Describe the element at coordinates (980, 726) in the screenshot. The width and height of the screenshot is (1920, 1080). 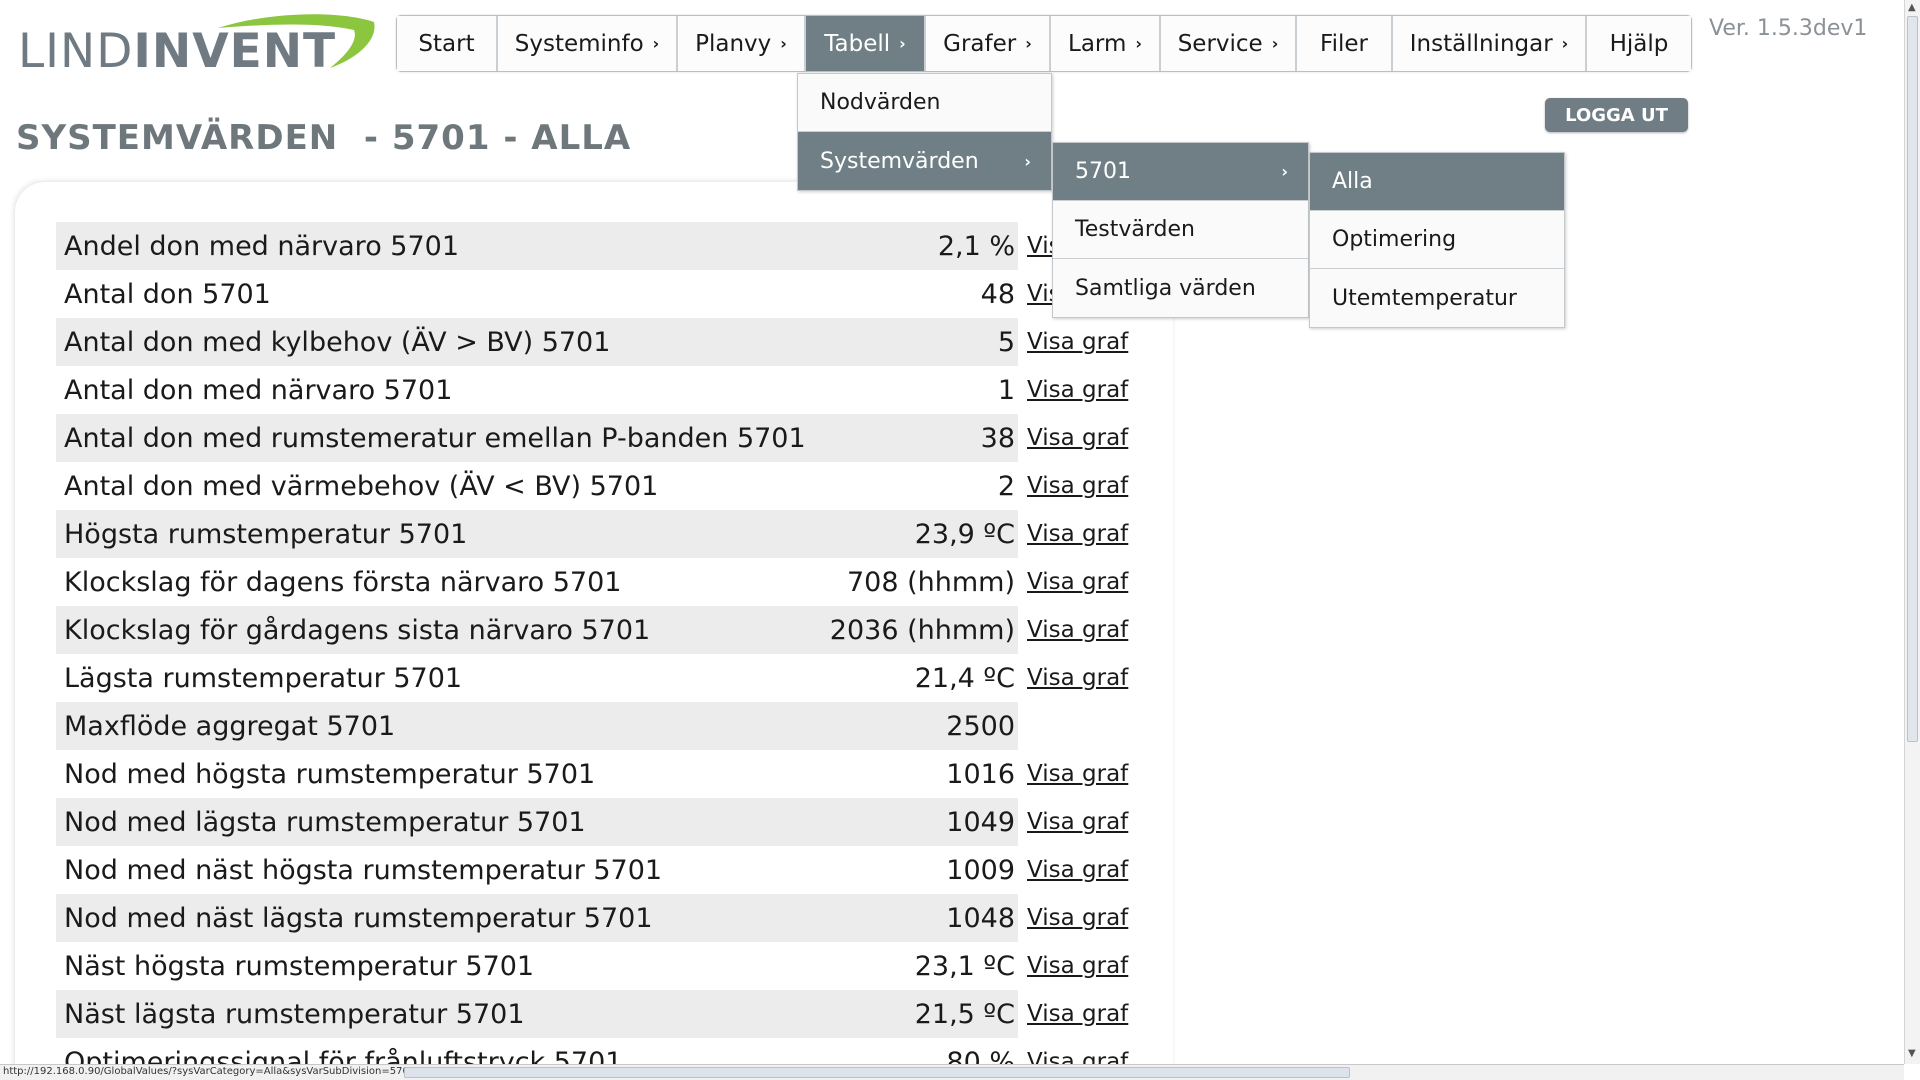
I see `row-value: 2500` at that location.